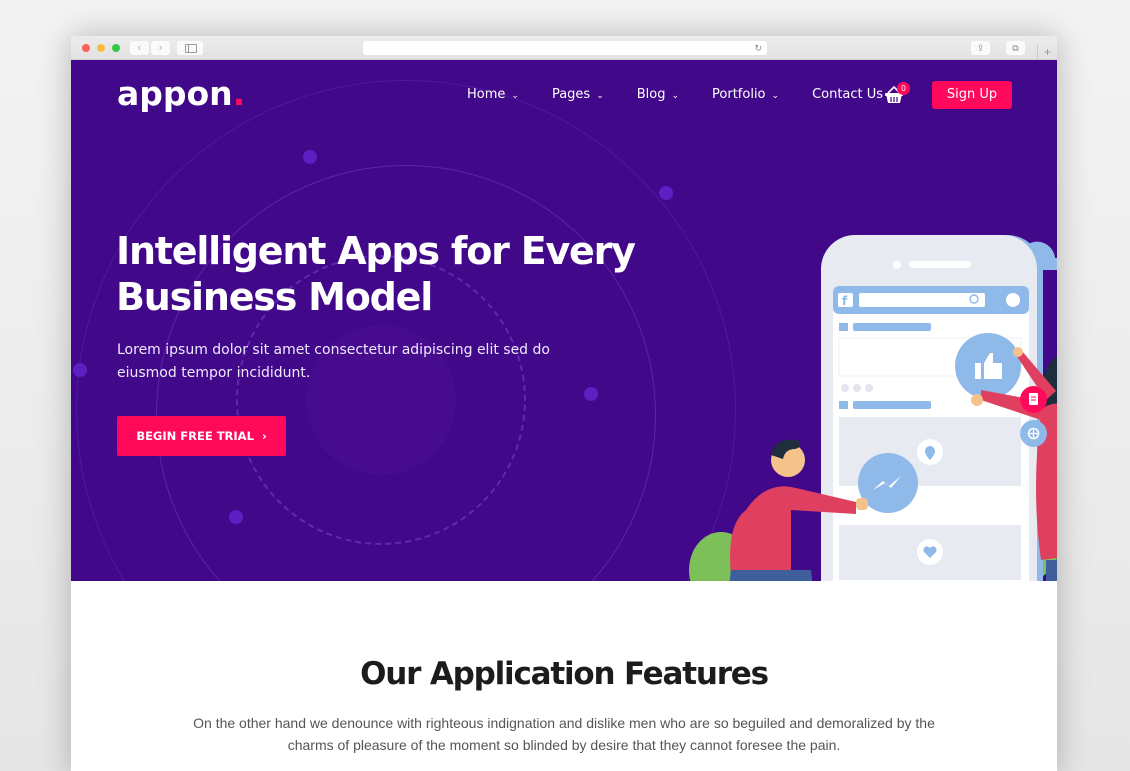 This screenshot has width=1130, height=771. Describe the element at coordinates (101, 48) in the screenshot. I see `minimize-window-button` at that location.